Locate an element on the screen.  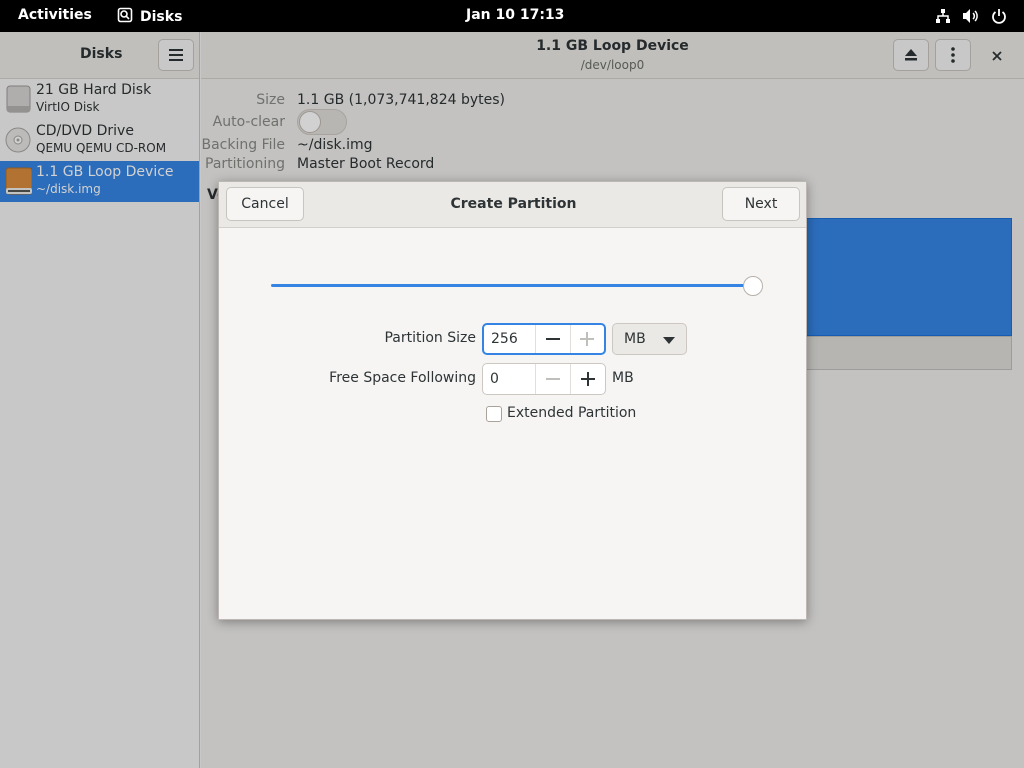
activities-button: Activities is located at coordinates (55, 15).